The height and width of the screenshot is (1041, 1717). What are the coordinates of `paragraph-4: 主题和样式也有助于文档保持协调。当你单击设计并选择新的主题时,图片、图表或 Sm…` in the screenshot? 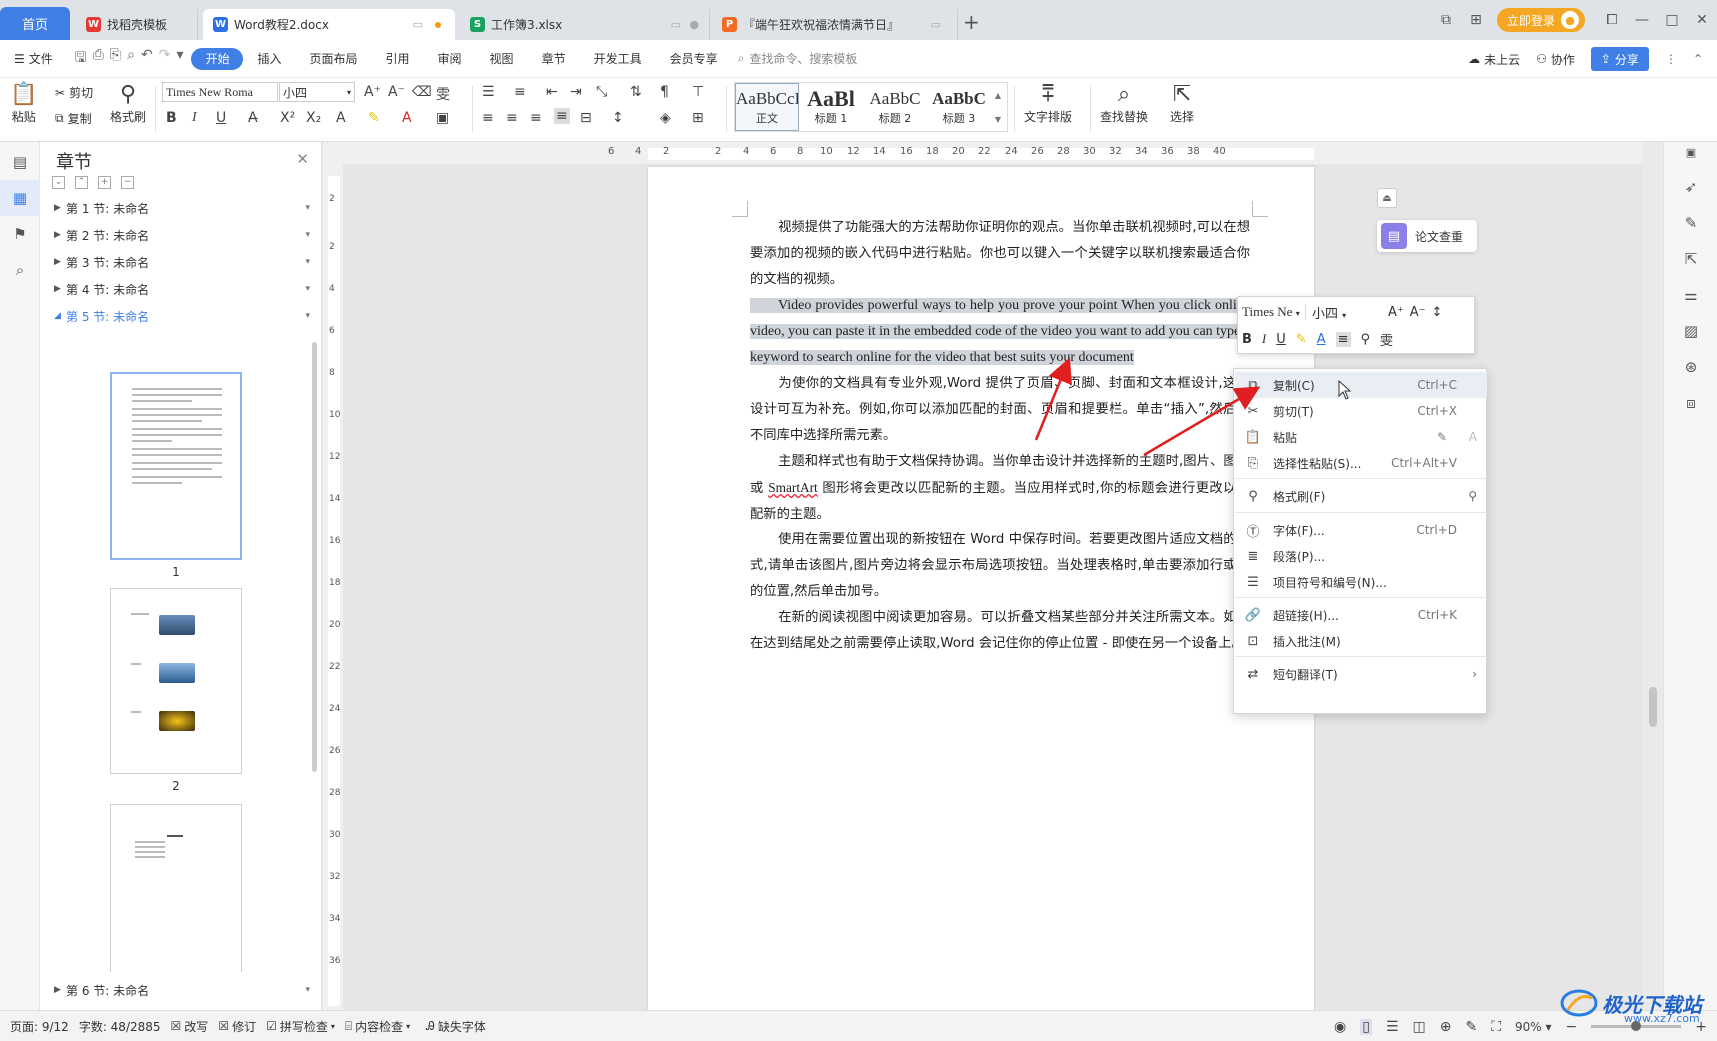 It's located at (1000, 488).